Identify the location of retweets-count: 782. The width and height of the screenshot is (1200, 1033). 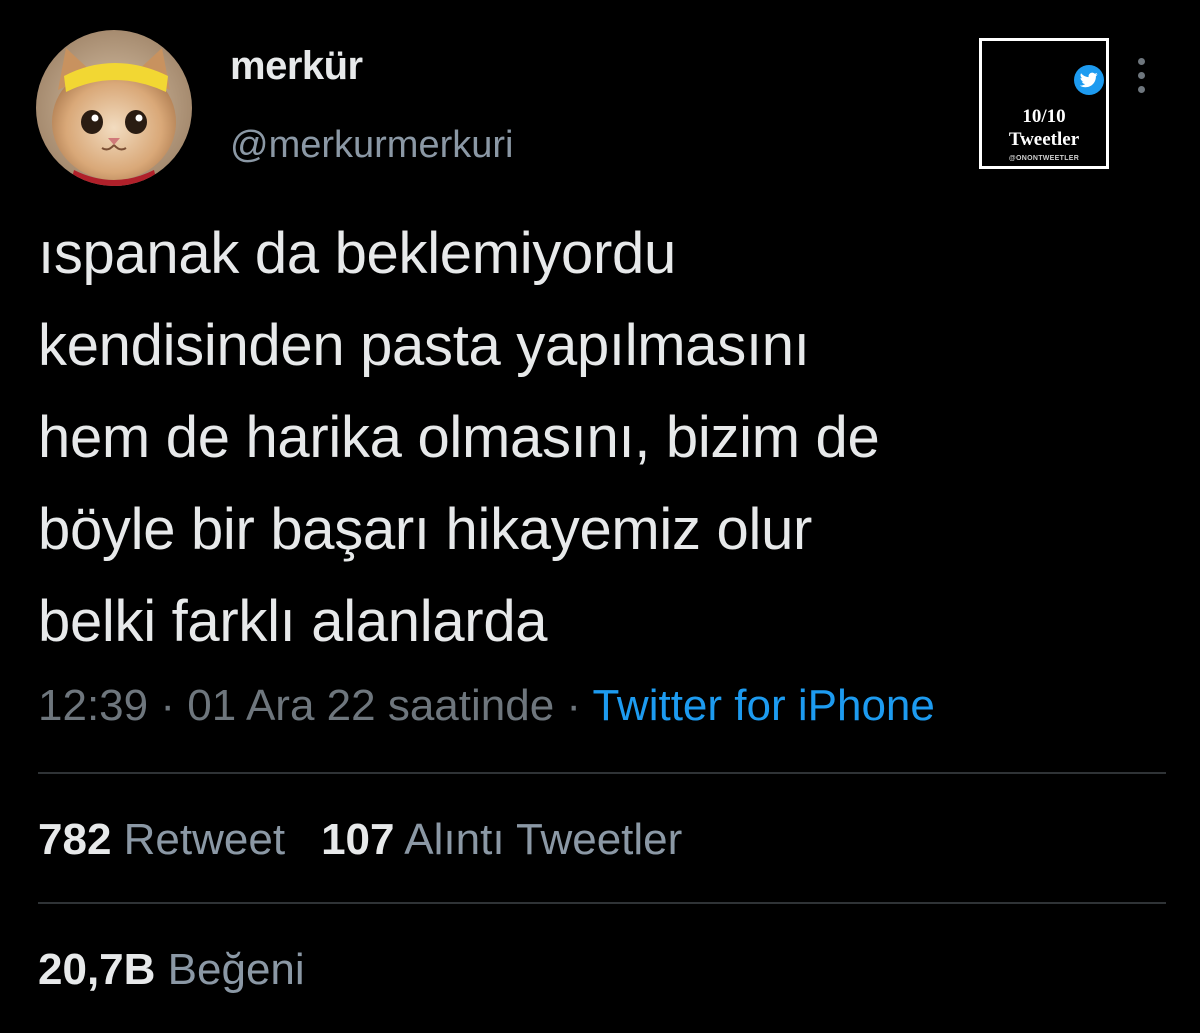
(75, 839).